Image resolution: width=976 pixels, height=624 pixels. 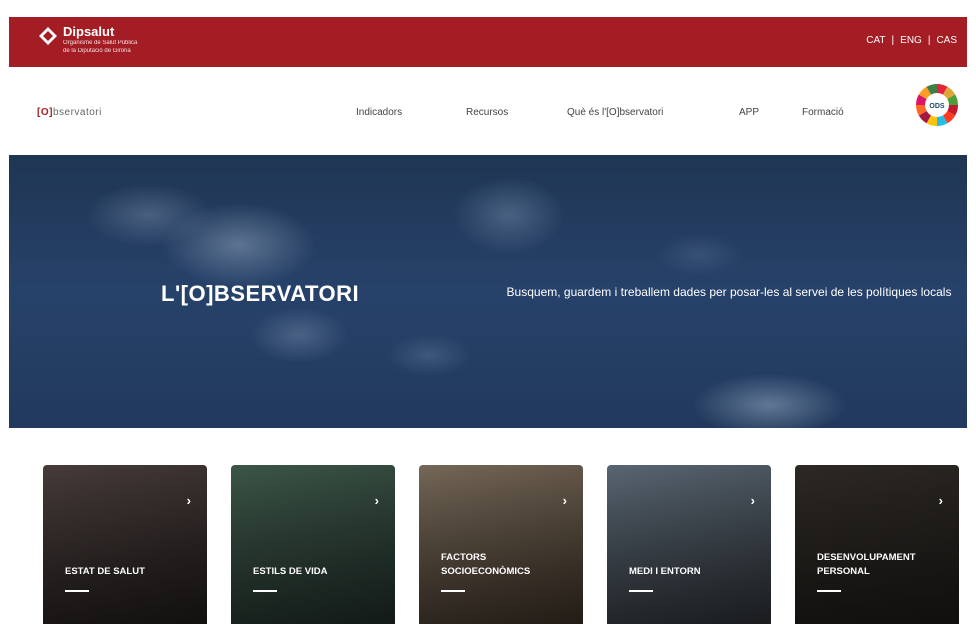 I want to click on language-switcher: CAT | ENG | CAS, so click(x=911, y=40).